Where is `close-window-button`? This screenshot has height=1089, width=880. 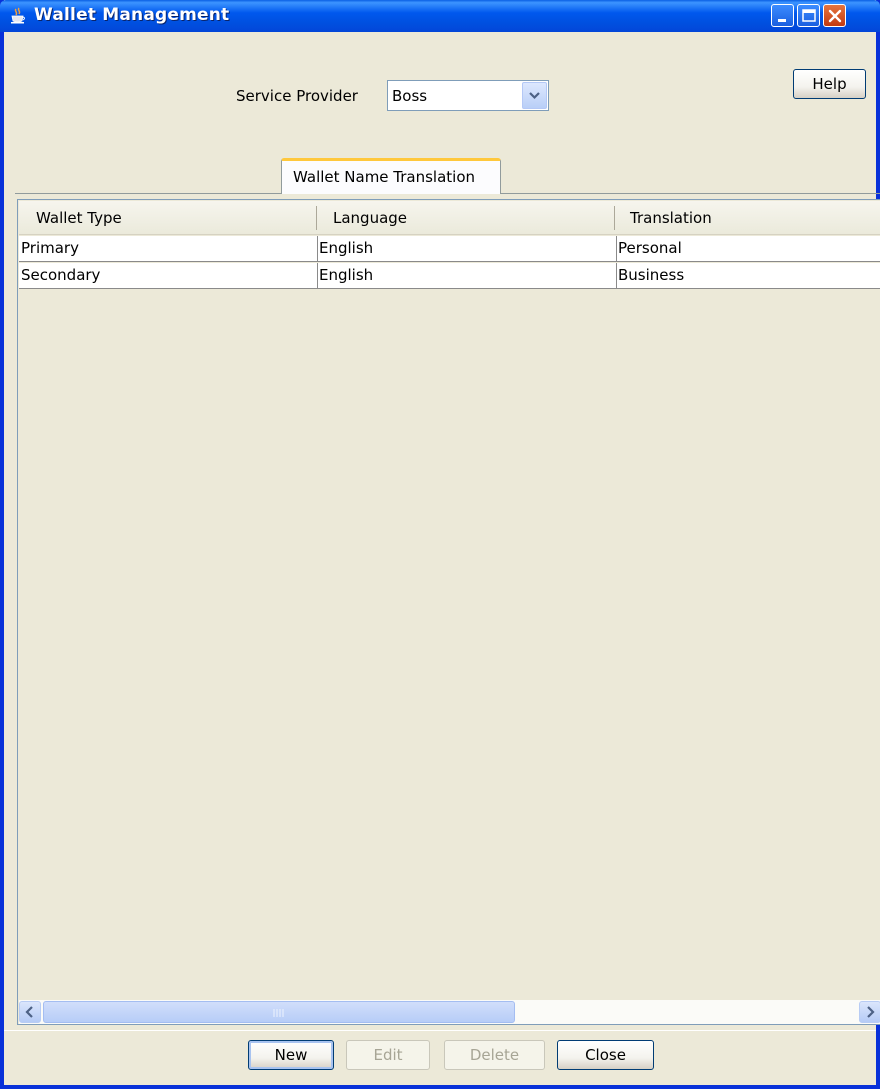
close-window-button is located at coordinates (834, 15).